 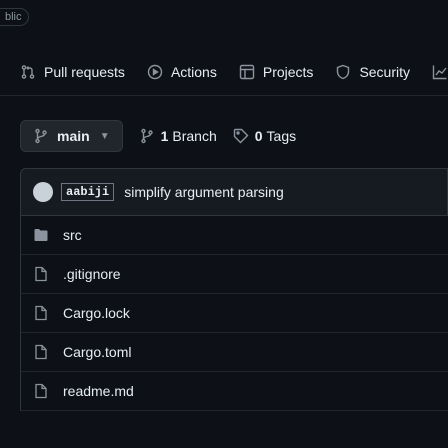 I want to click on caret-down-icon: ▼, so click(x=104, y=136).